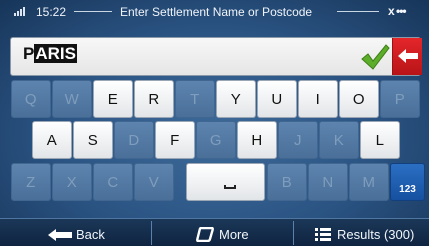 This screenshot has height=246, width=429. What do you see at coordinates (407, 182) in the screenshot?
I see `numeric-keyboard-button: 123` at bounding box center [407, 182].